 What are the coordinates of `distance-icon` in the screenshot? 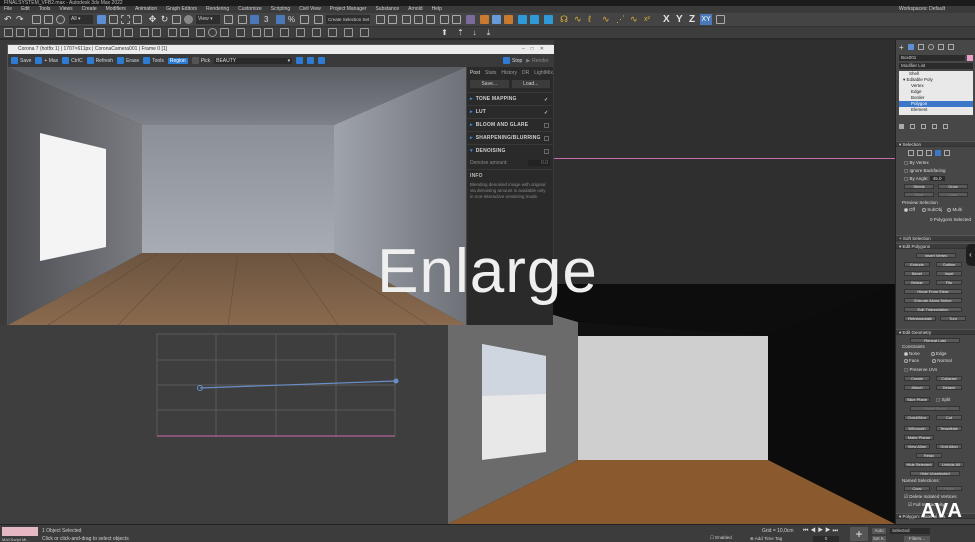 It's located at (348, 32).